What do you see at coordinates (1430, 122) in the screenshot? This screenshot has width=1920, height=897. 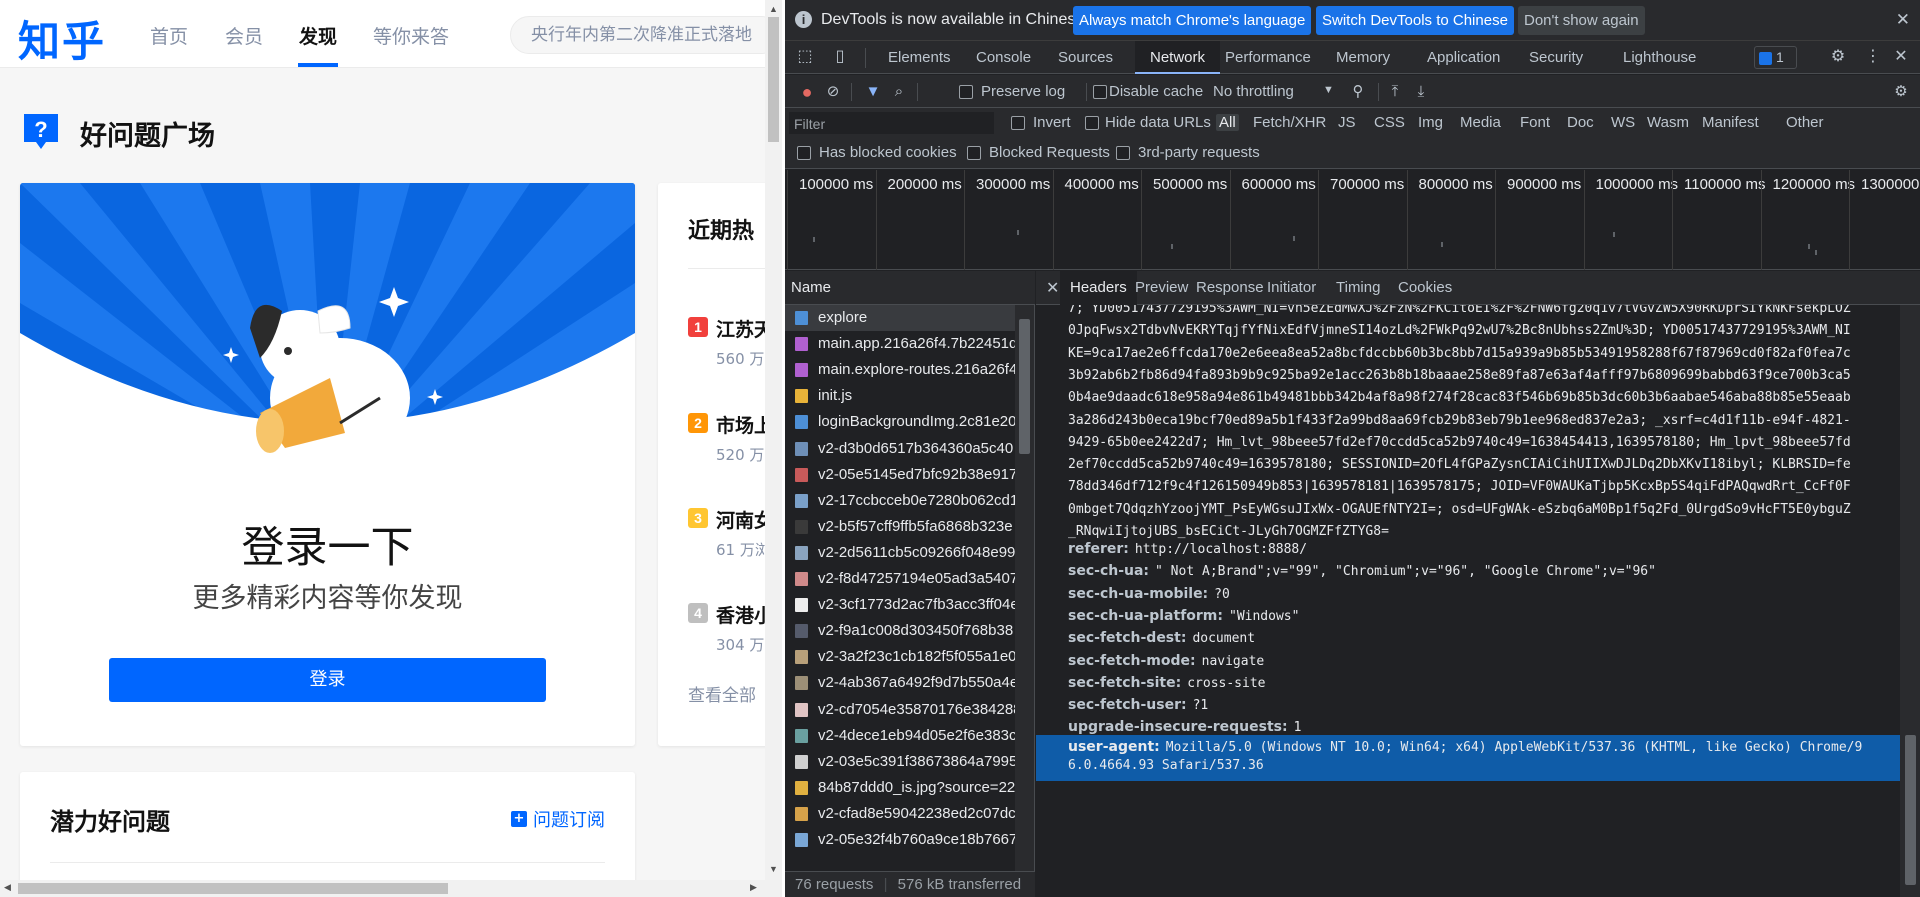 I see `filter-type-img: Img` at bounding box center [1430, 122].